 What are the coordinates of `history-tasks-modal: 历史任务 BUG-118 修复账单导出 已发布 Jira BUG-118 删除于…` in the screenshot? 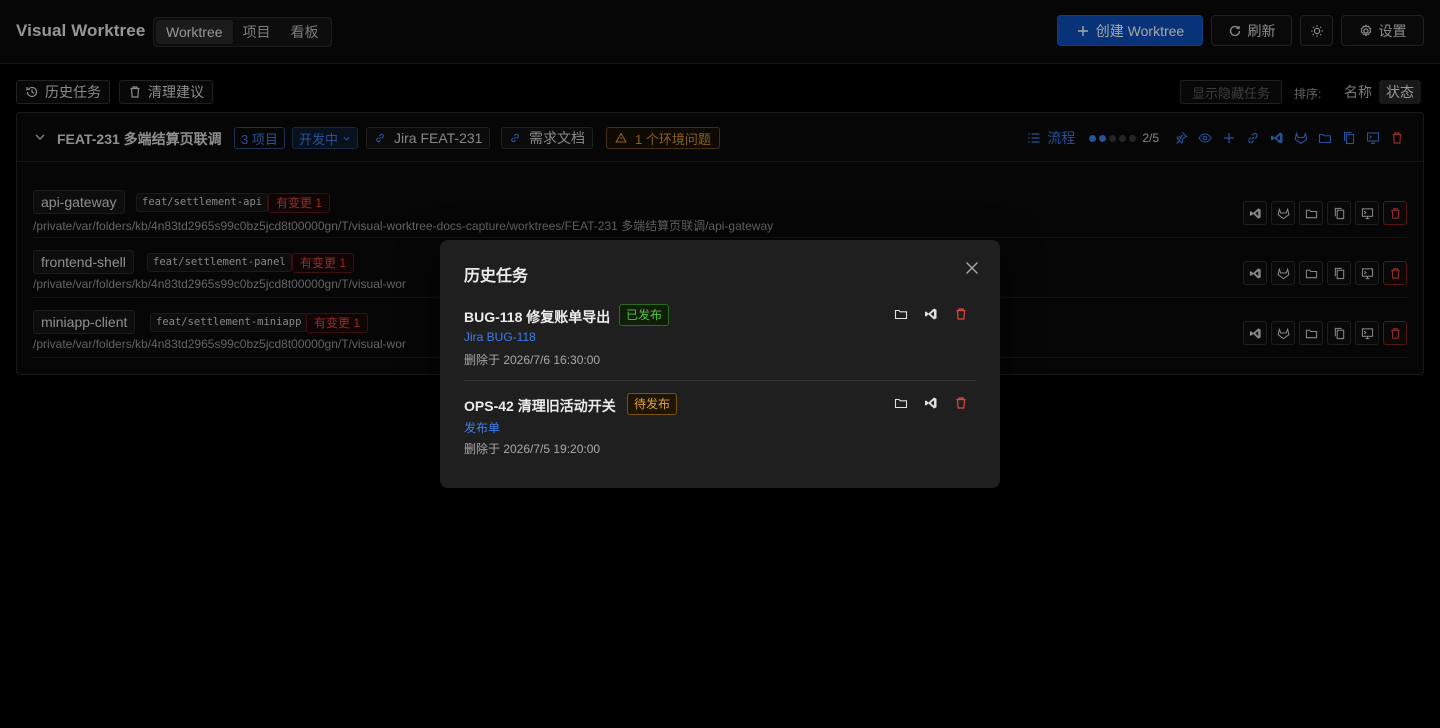 It's located at (720, 364).